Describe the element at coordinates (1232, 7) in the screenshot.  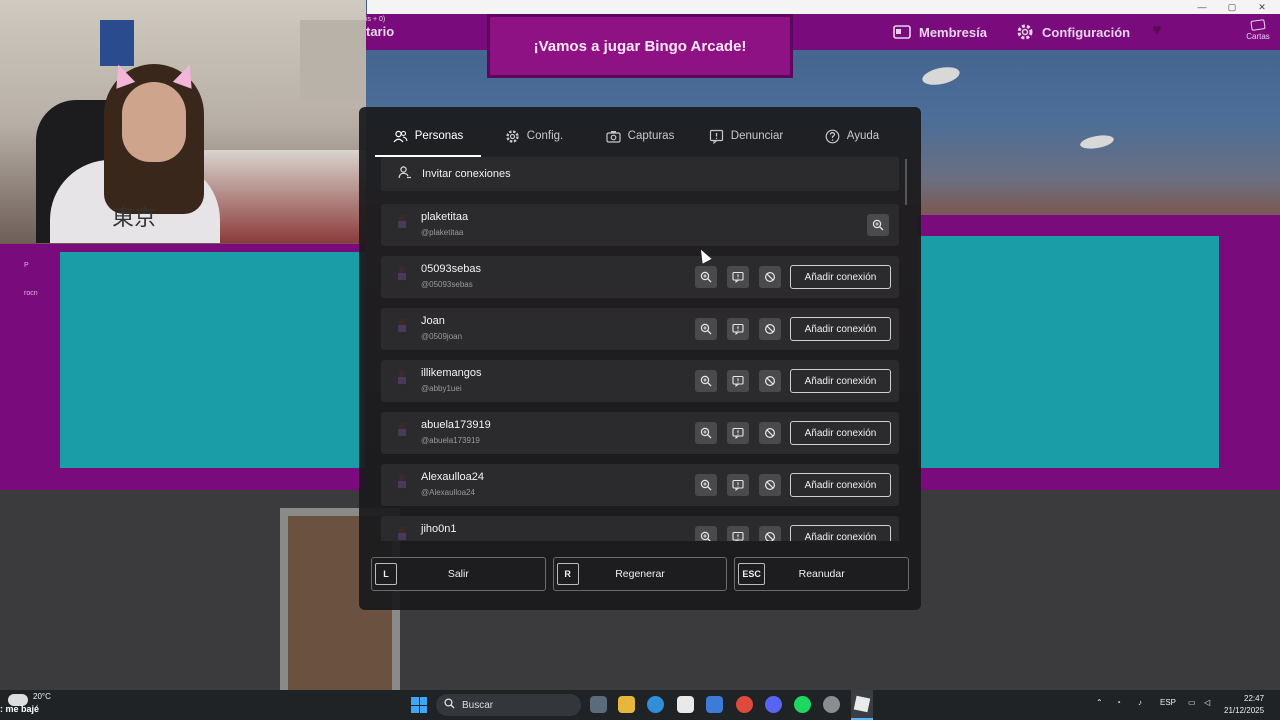
I see `maximize-icon: ▢` at that location.